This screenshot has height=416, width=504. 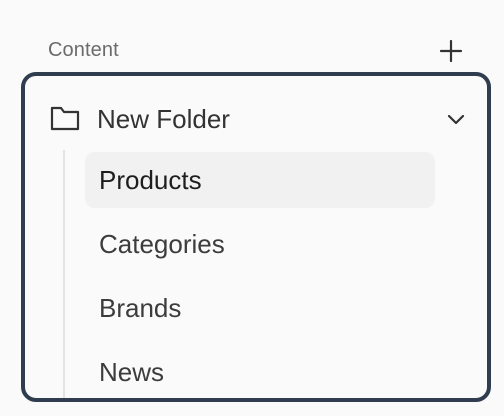 I want to click on add-content-button, so click(x=451, y=51).